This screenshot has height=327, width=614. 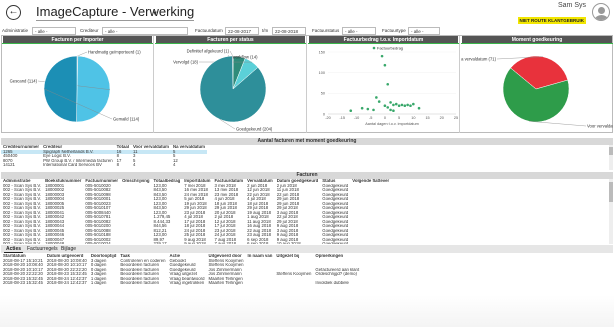 I want to click on table-row: 14121 International Card Services BV 8 4 4, so click(x=104, y=165).